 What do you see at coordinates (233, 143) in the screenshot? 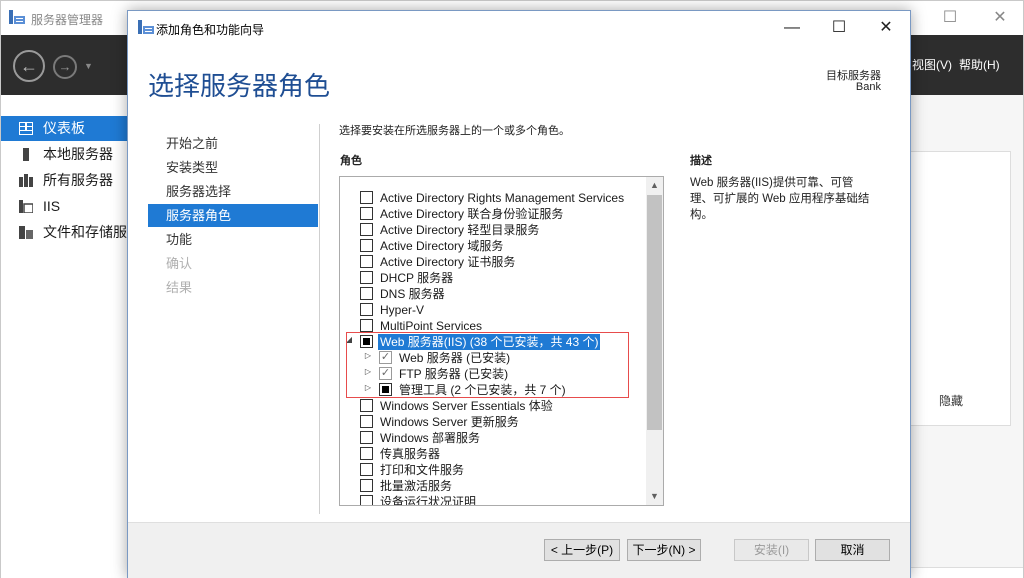
I see `step-before-you-begin: 开始之前` at bounding box center [233, 143].